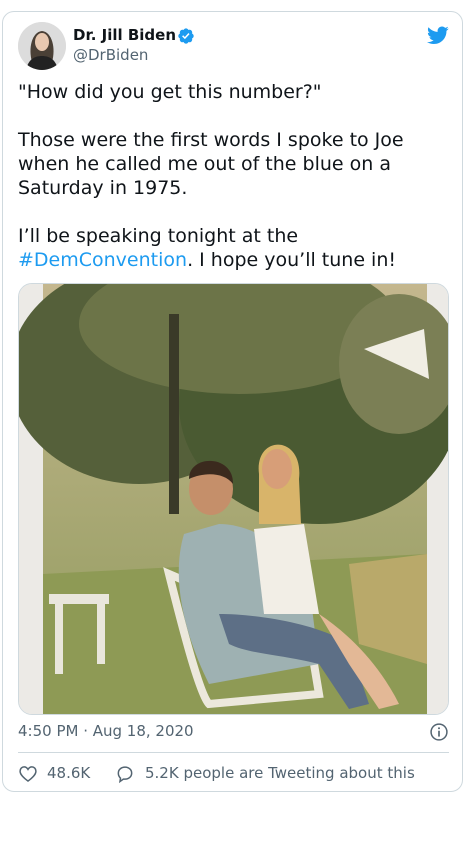 The height and width of the screenshot is (865, 465). I want to click on author-handle: @DrBiden, so click(110, 55).